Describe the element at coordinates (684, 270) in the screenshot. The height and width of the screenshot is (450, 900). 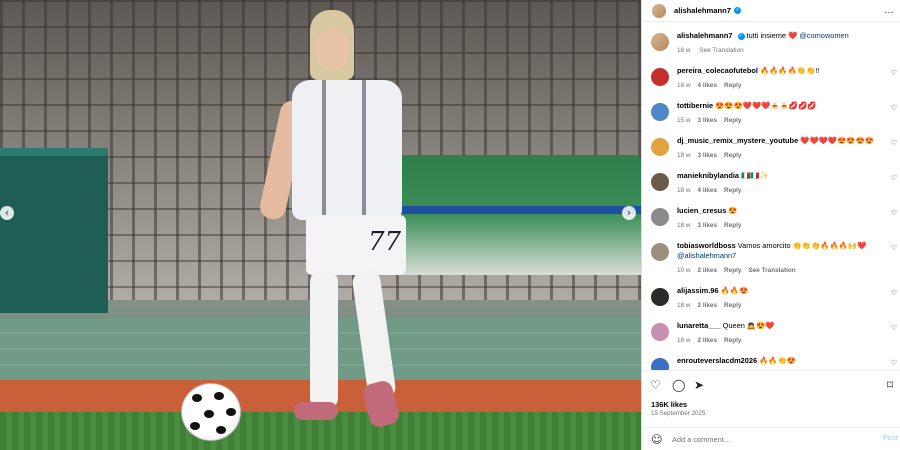
I see `comment-time: 10 w` at that location.